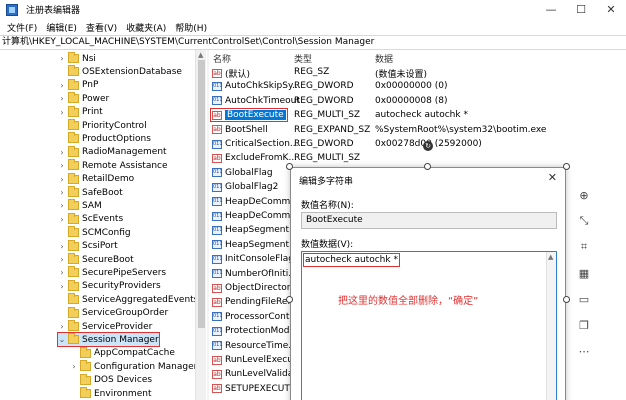 The height and width of the screenshot is (400, 626). What do you see at coordinates (105, 326) in the screenshot?
I see `tree-item: › ServiceProvider` at bounding box center [105, 326].